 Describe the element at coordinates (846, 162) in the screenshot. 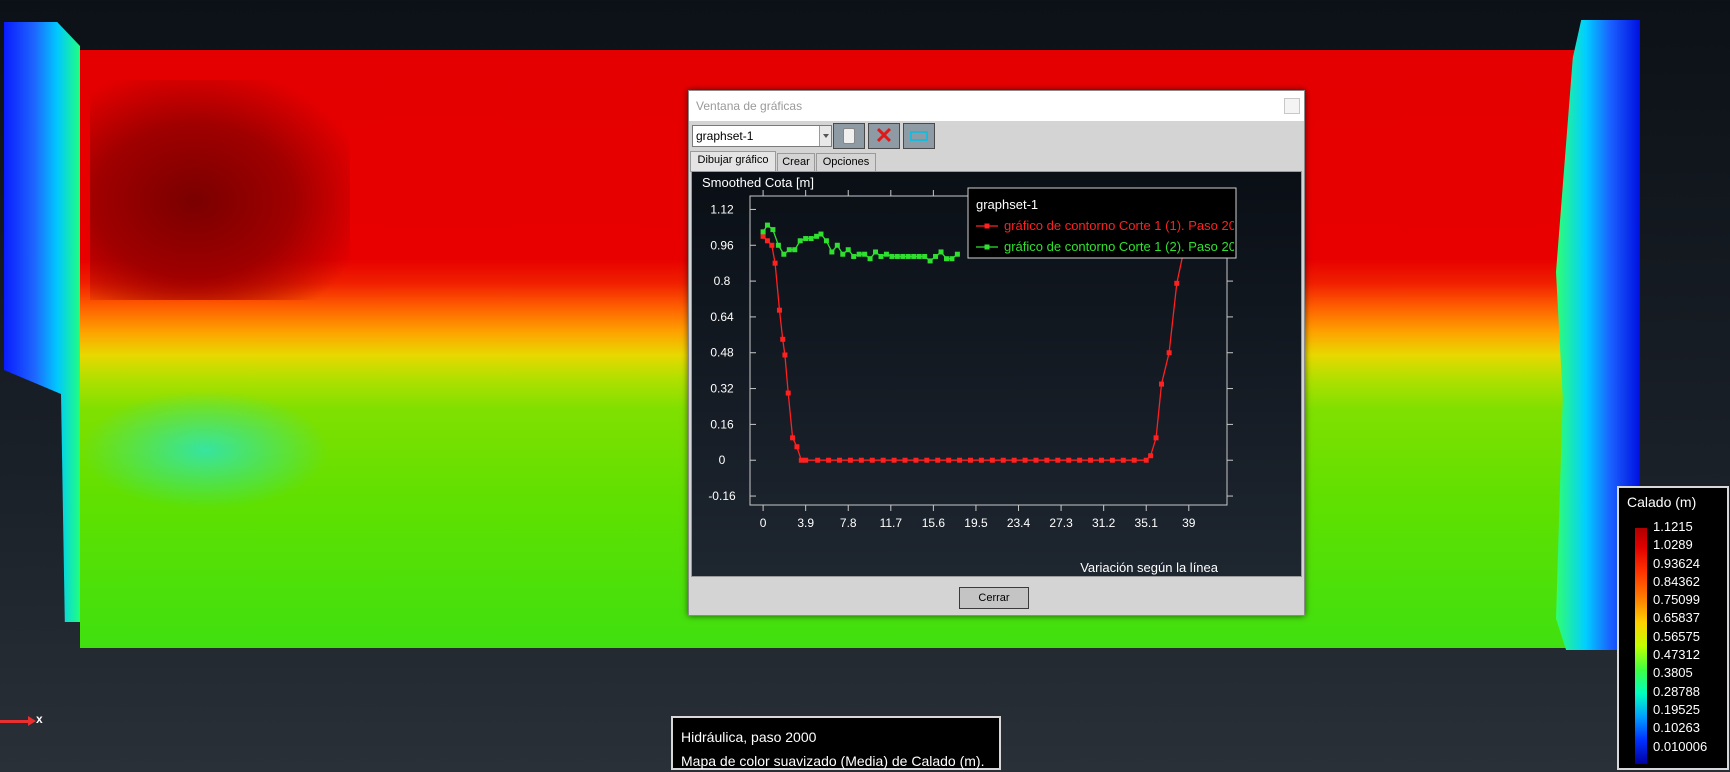

I see `tab-opciones: Opciones` at that location.